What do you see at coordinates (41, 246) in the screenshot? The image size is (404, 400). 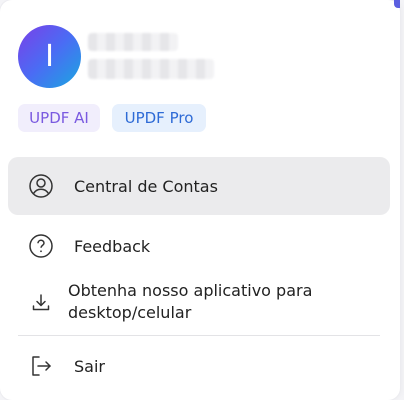 I see `help-circle-icon` at bounding box center [41, 246].